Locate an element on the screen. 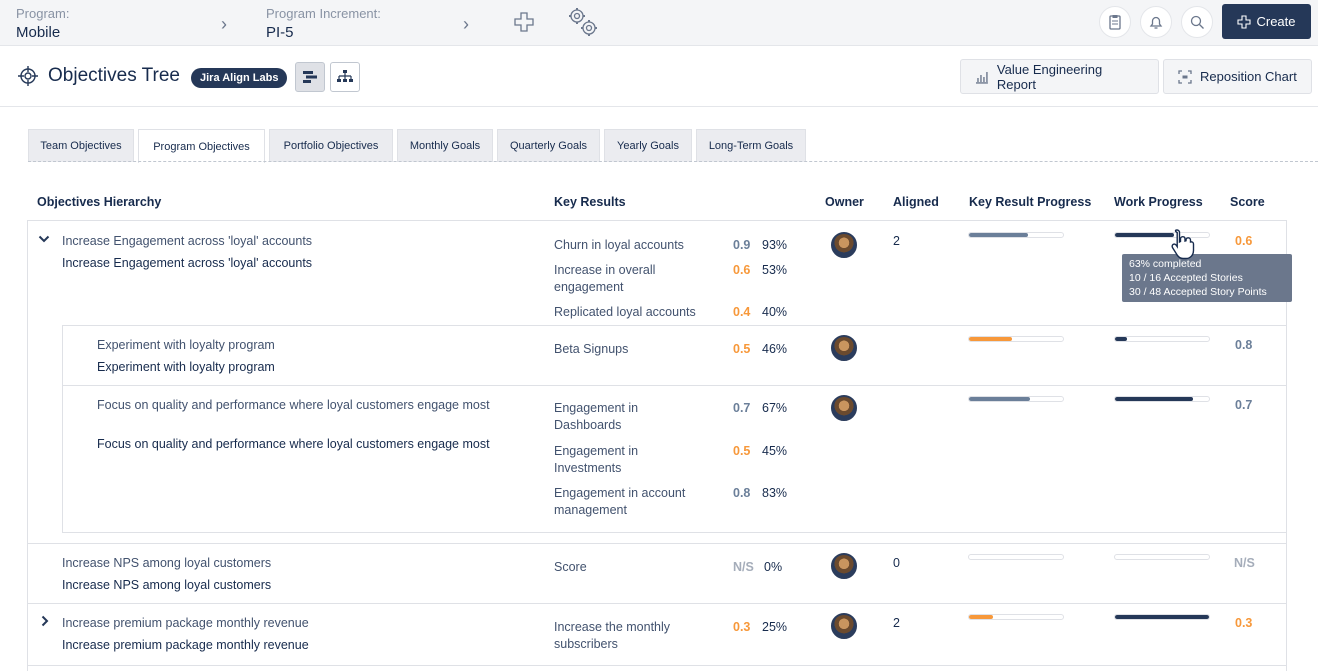 This screenshot has height=671, width=1318. reposition-chart-button: Reposition Chart is located at coordinates (1237, 76).